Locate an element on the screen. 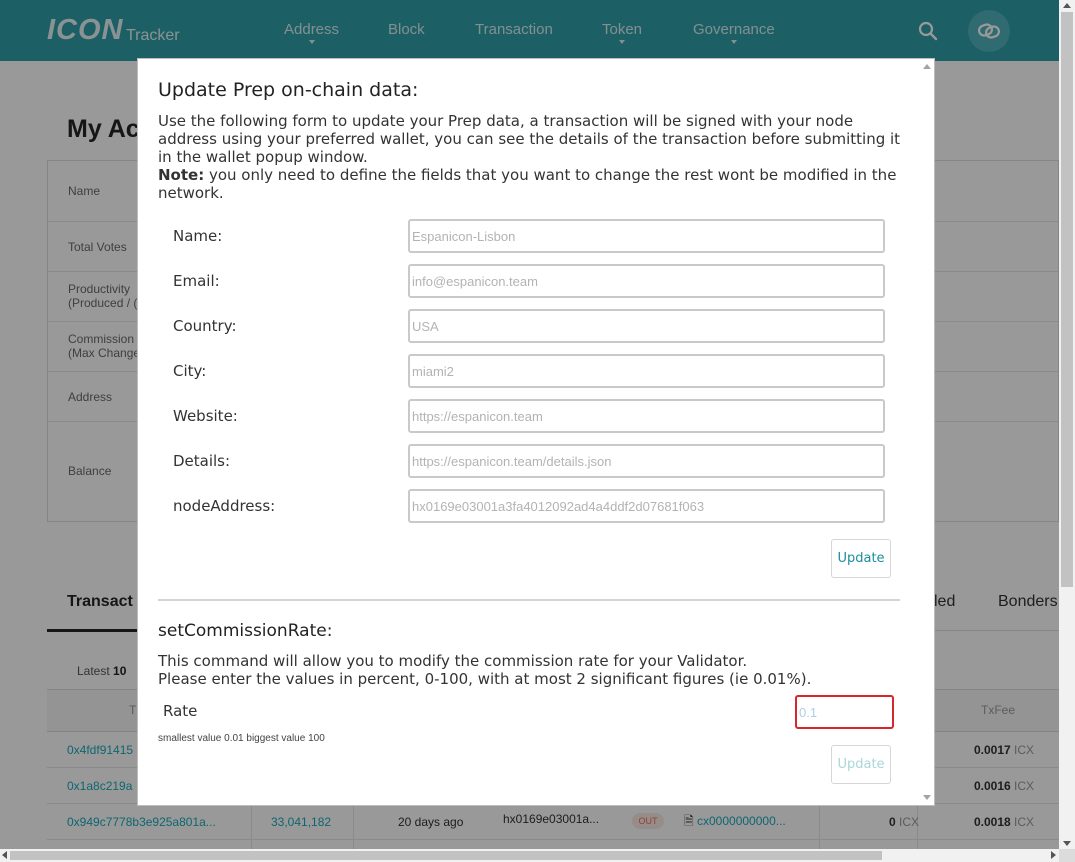  website-label: Website: is located at coordinates (205, 416).